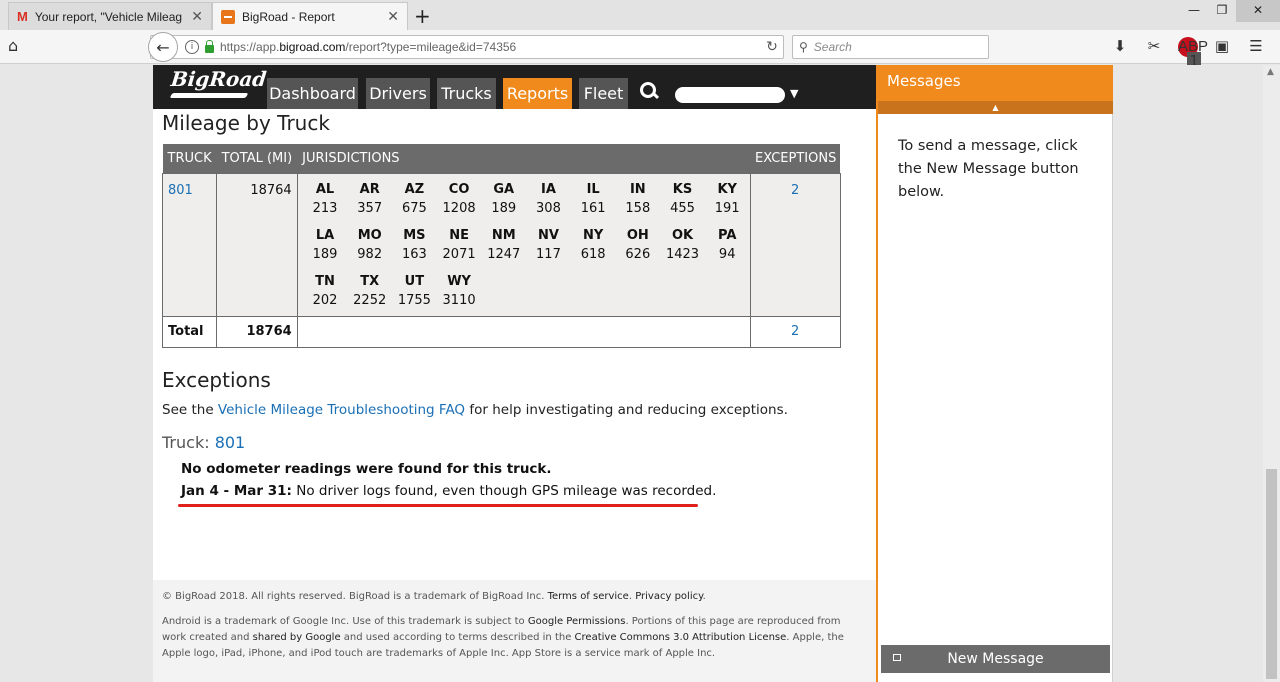 This screenshot has height=682, width=1280. Describe the element at coordinates (110, 16) in the screenshot. I see `browser-tab-gmail: M Your report, "Vehicle Mileag ✕` at that location.